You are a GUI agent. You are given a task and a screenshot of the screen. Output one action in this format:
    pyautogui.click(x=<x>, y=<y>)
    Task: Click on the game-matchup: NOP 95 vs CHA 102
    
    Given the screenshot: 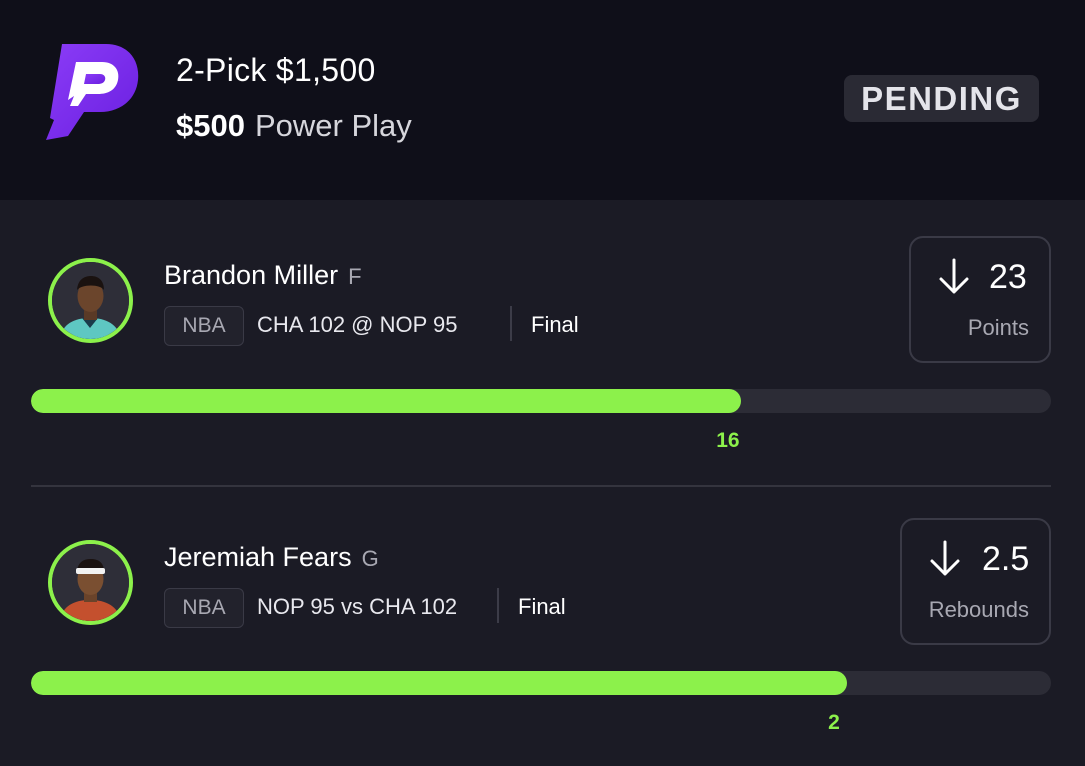 What is the action you would take?
    pyautogui.click(x=357, y=606)
    